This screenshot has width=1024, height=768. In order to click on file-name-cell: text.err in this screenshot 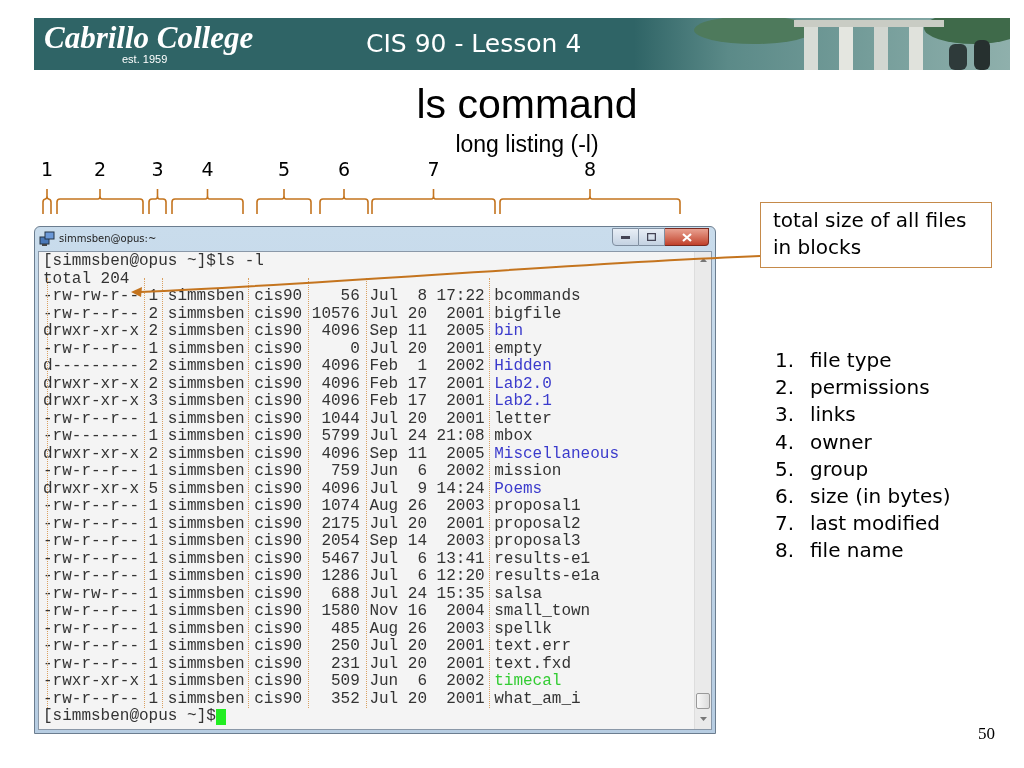, I will do `click(532, 647)`.